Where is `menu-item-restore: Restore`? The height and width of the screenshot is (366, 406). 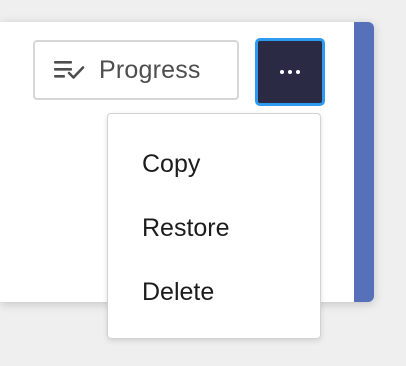 menu-item-restore: Restore is located at coordinates (214, 228).